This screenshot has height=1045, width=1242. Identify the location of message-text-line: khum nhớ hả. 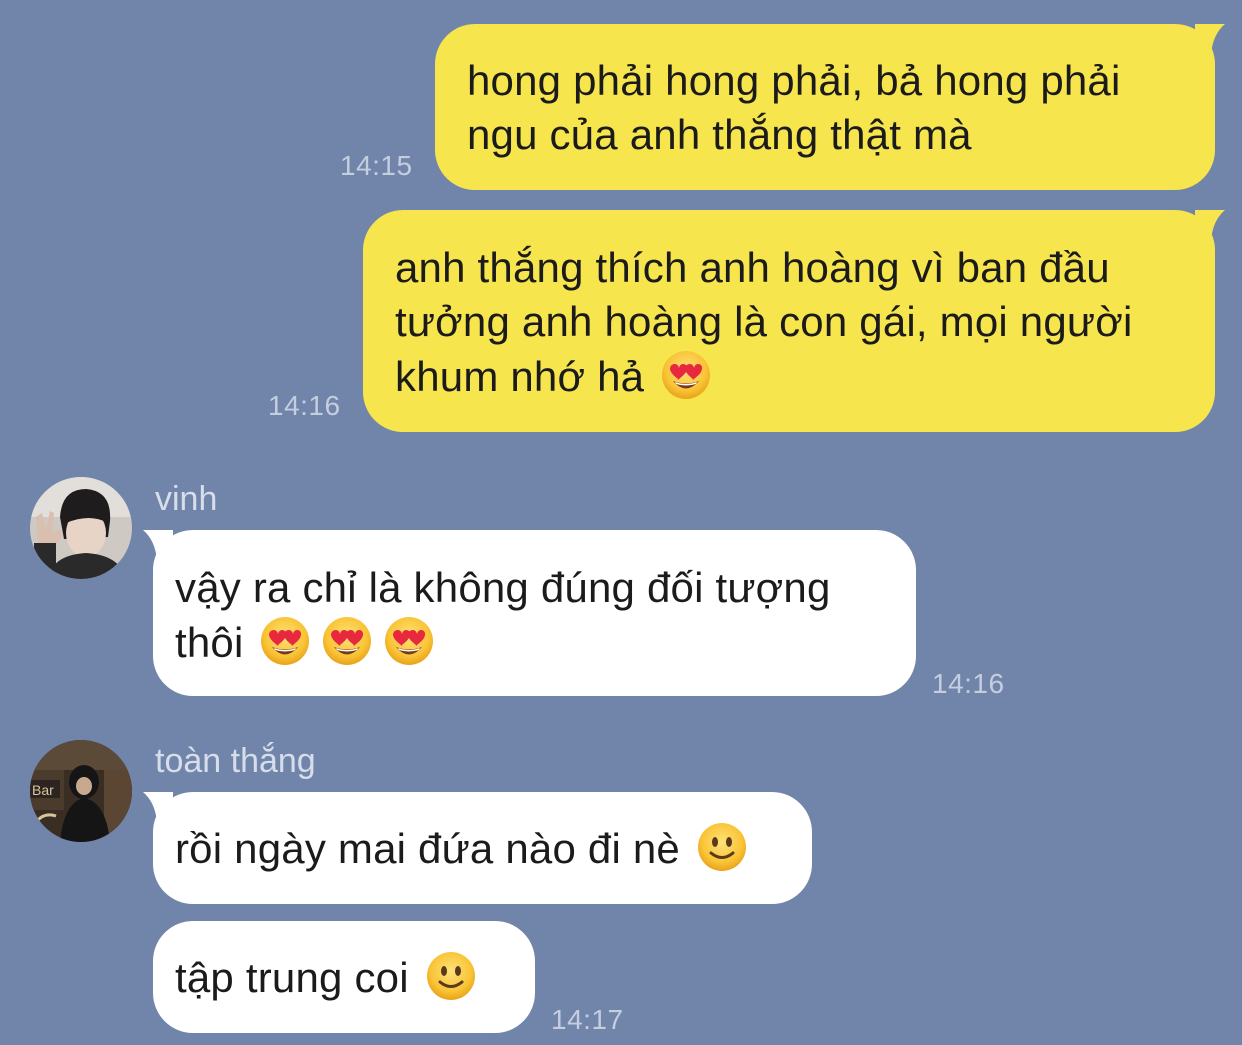
(789, 376).